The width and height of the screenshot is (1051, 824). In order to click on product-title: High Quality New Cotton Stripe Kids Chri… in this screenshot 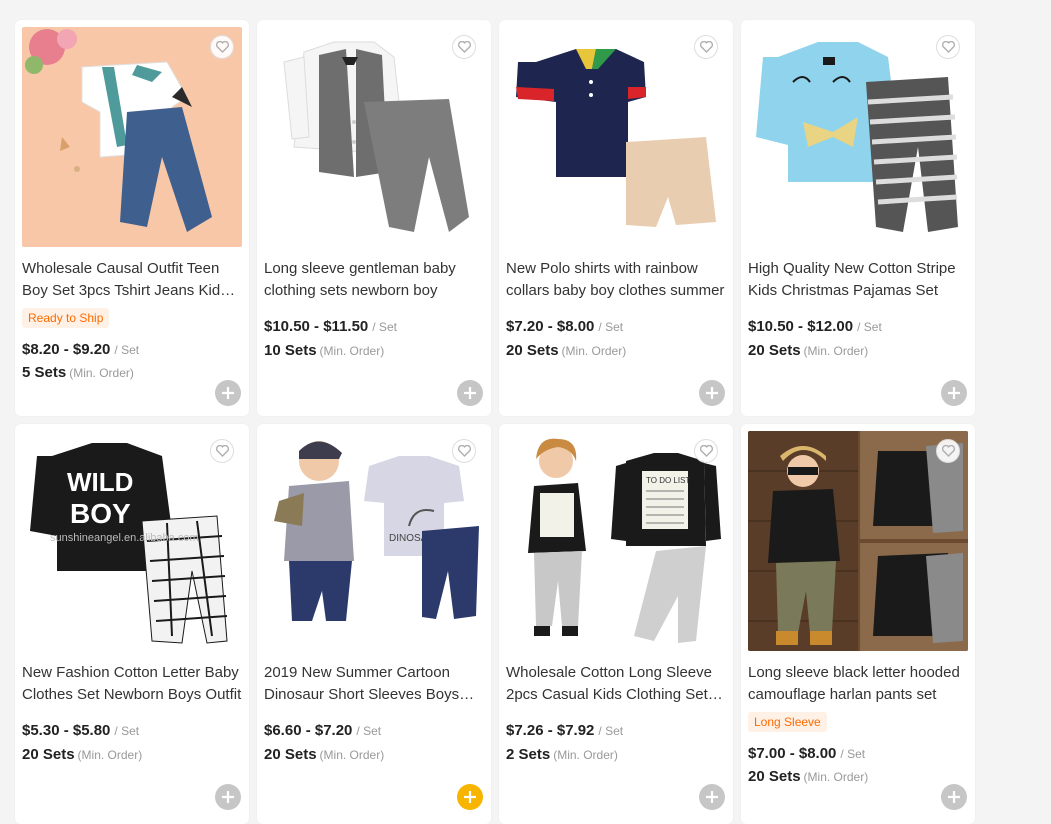, I will do `click(858, 280)`.